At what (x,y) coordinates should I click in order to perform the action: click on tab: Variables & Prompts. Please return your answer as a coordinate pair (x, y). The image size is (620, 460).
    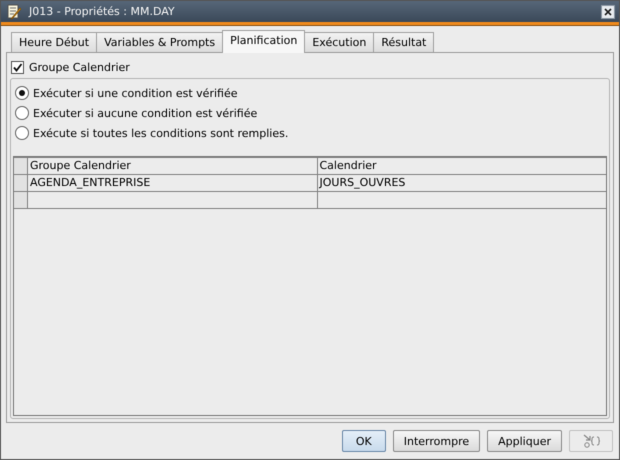
    Looking at the image, I should click on (160, 42).